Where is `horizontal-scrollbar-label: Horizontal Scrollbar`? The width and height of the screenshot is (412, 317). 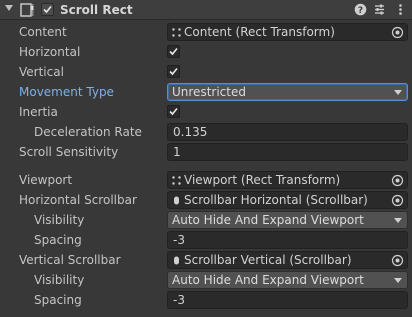 horizontal-scrollbar-label: Horizontal Scrollbar is located at coordinates (78, 200).